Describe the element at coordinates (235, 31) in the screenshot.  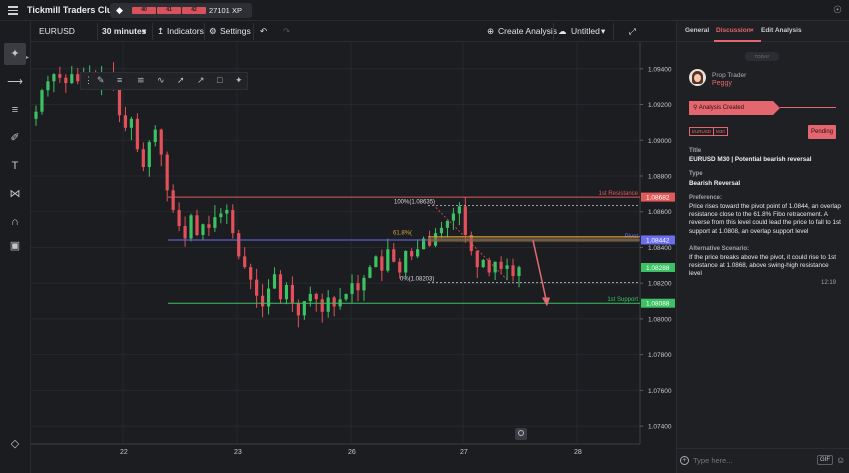
I see `settings-button: Settings` at that location.